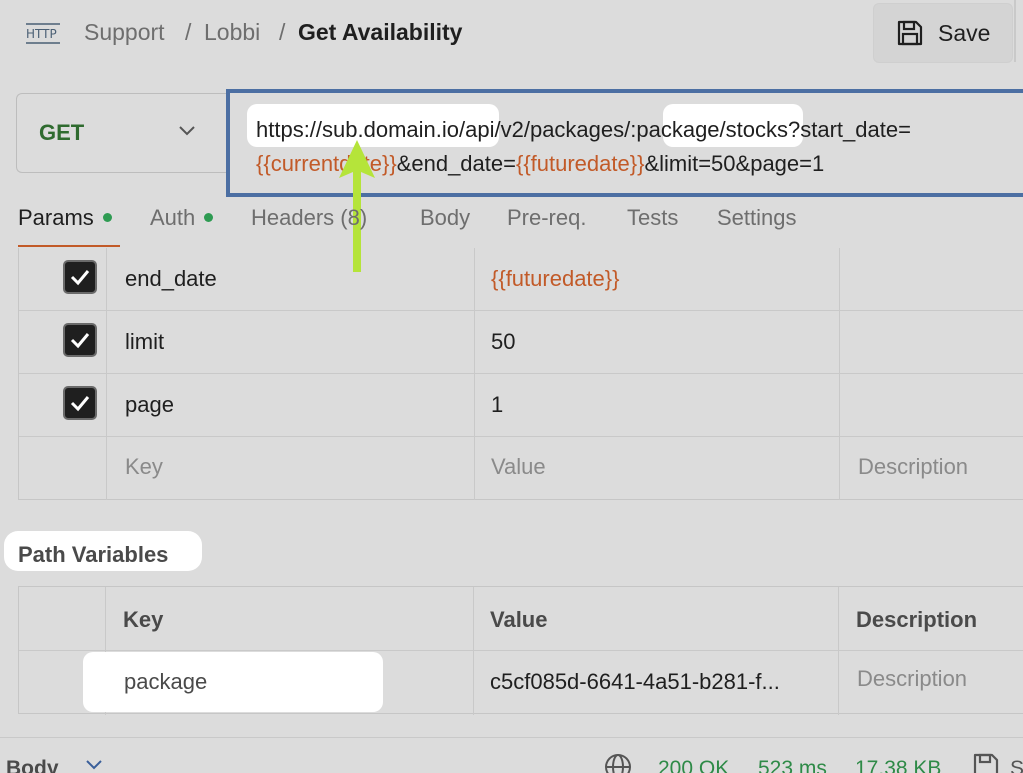 The height and width of the screenshot is (773, 1023). Describe the element at coordinates (69, 246) in the screenshot. I see `active-tab-indicator` at that location.